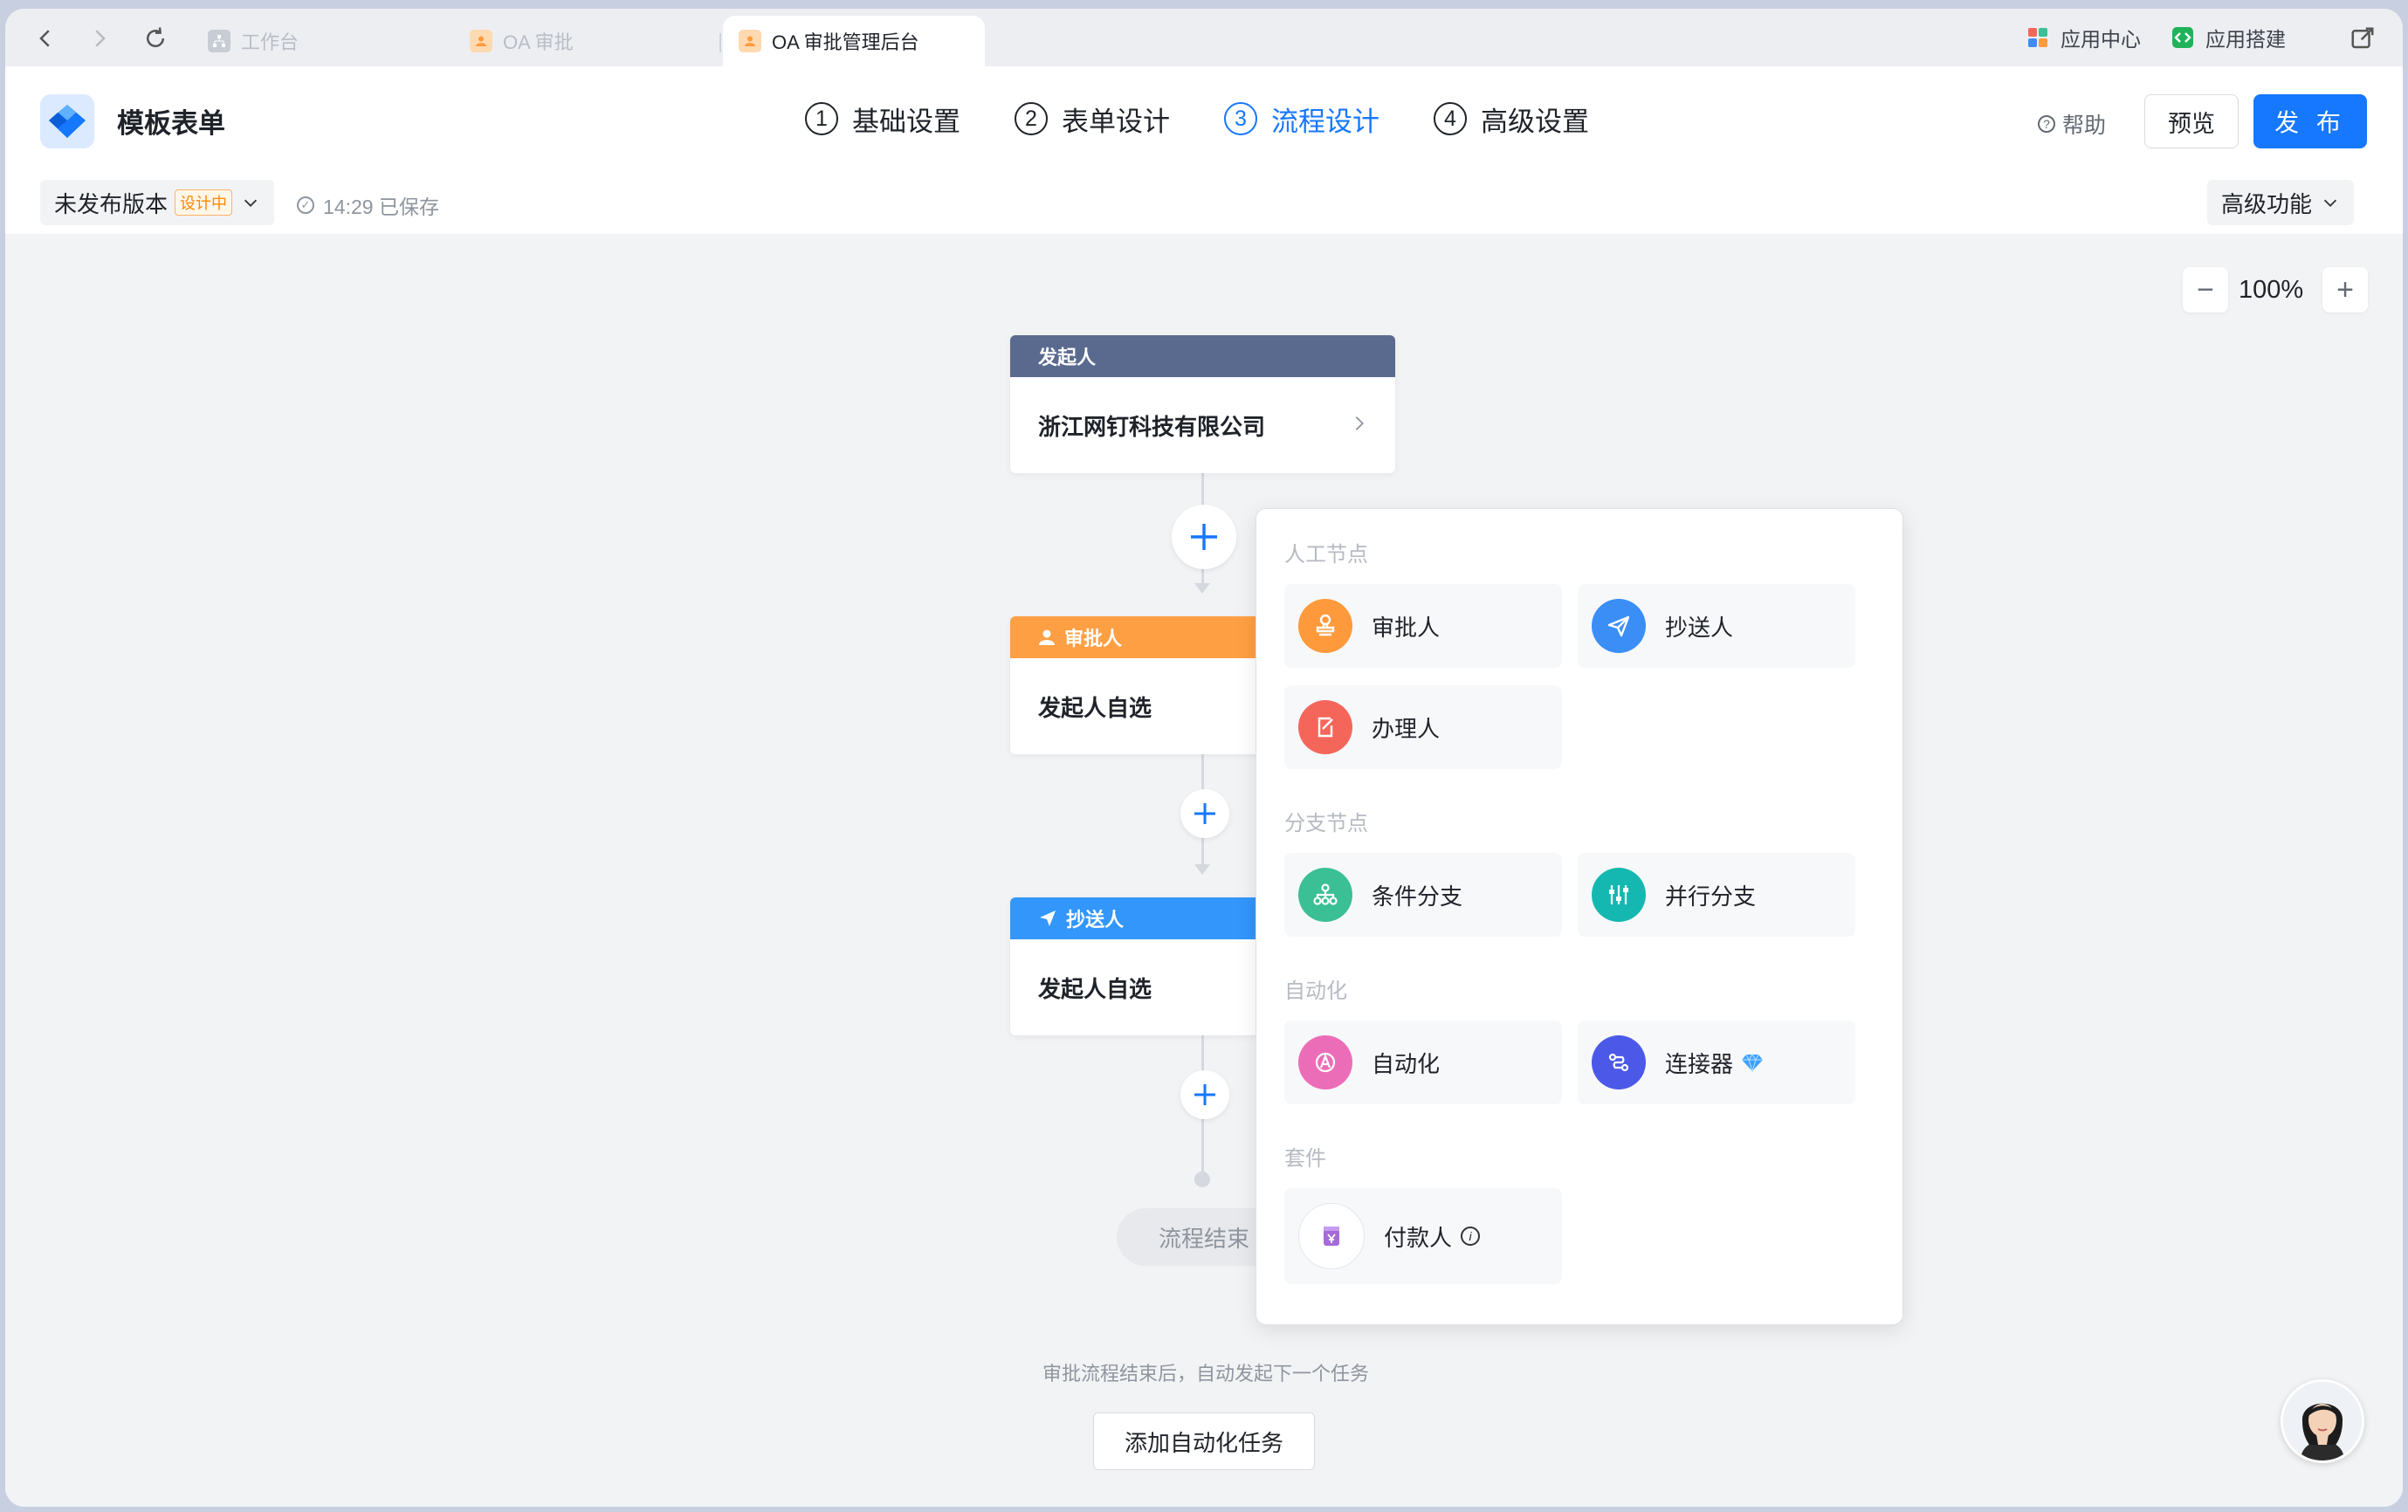 This screenshot has height=1512, width=2408. Describe the element at coordinates (2281, 202) in the screenshot. I see `advanced-features-dropdown: 高级功能` at that location.